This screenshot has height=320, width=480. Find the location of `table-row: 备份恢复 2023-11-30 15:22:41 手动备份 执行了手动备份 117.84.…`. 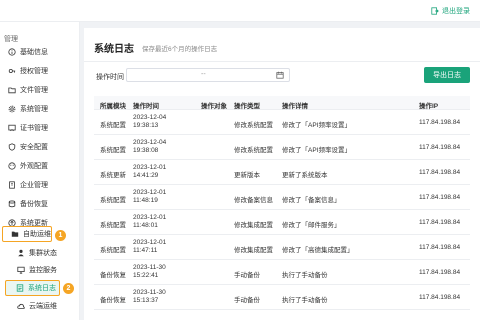

table-row: 备份恢复 2023-11-30 15:22:41 手动备份 执行了手动备份 117.84.… is located at coordinates (282, 272).